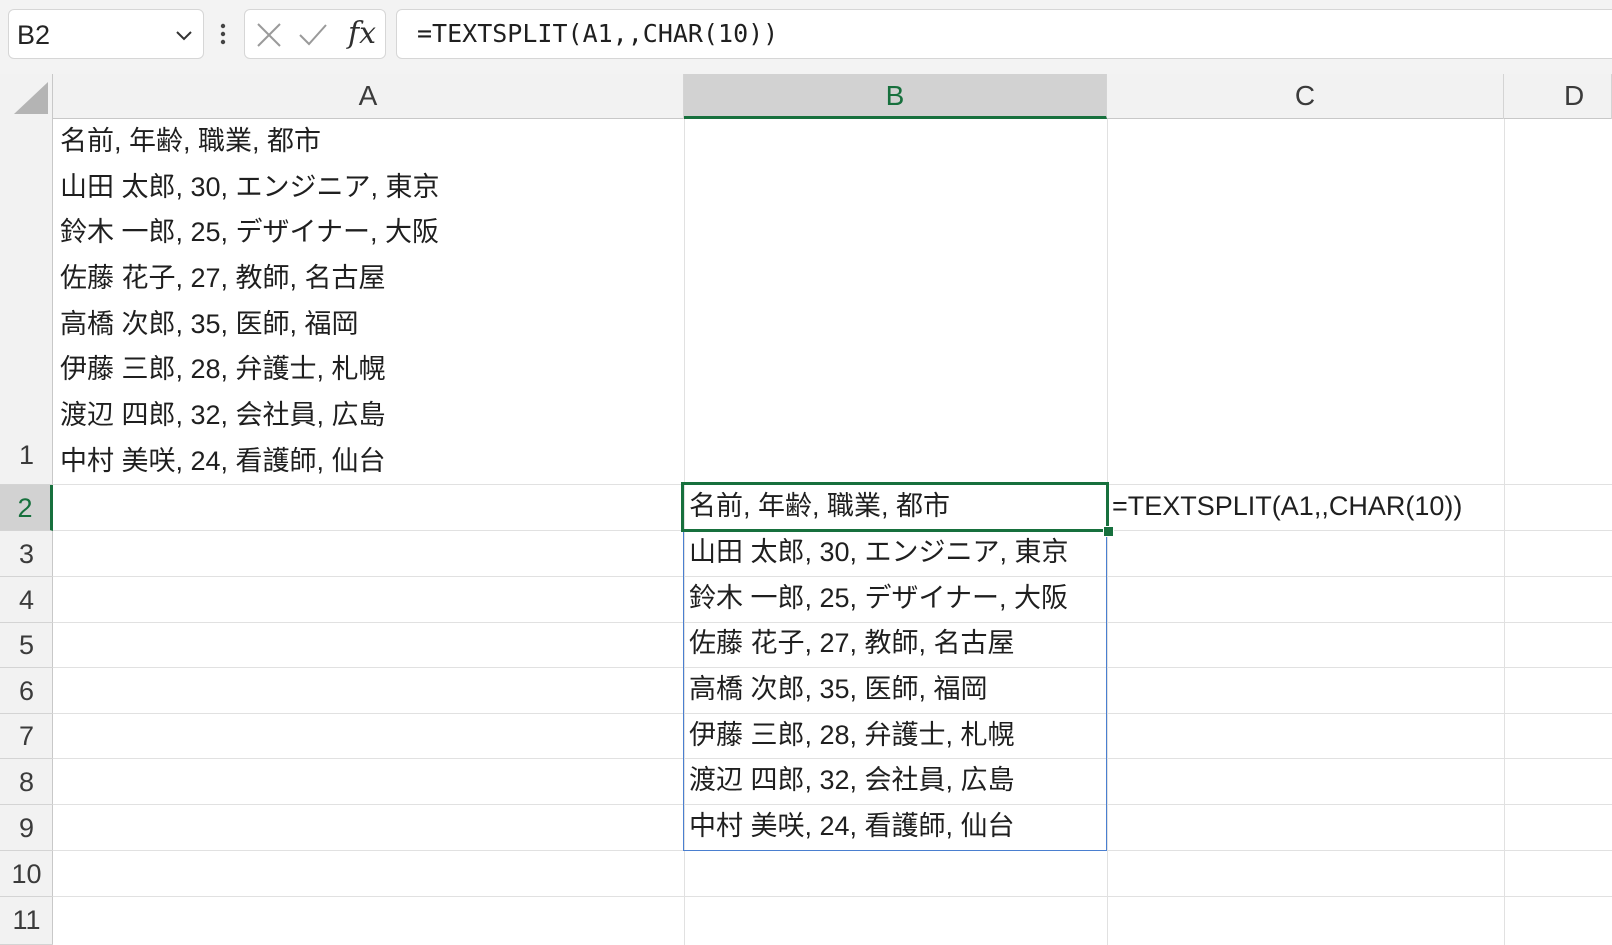  I want to click on cell-a1-line: 中村 美咲, 24, 看護師, 仙台, so click(223, 460).